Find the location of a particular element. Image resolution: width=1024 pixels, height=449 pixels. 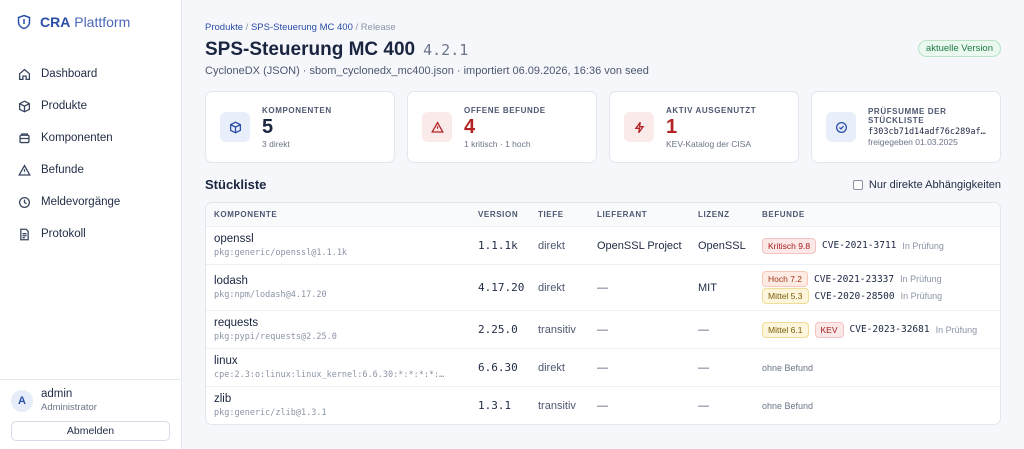

component-version: 4.17.20 is located at coordinates (501, 287).